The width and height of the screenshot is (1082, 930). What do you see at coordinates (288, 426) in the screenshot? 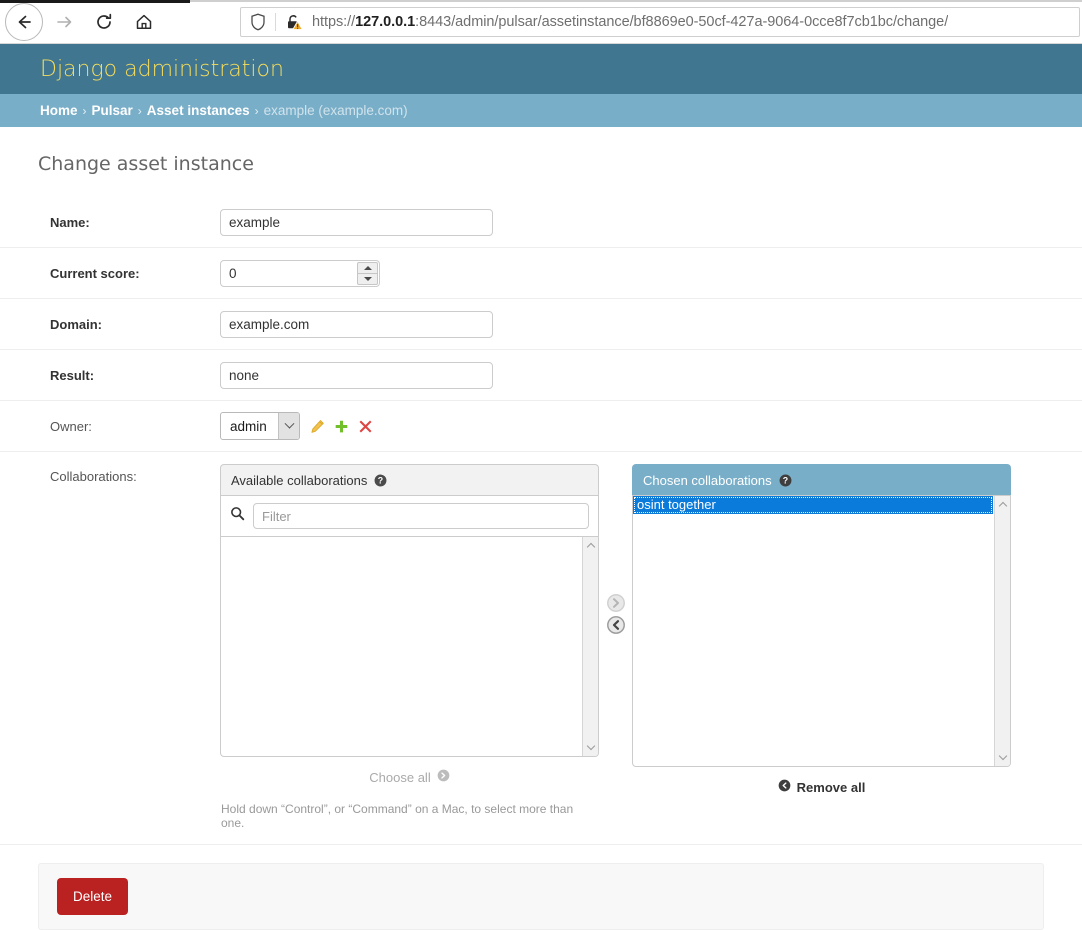
I see `chevron-down-icon` at bounding box center [288, 426].